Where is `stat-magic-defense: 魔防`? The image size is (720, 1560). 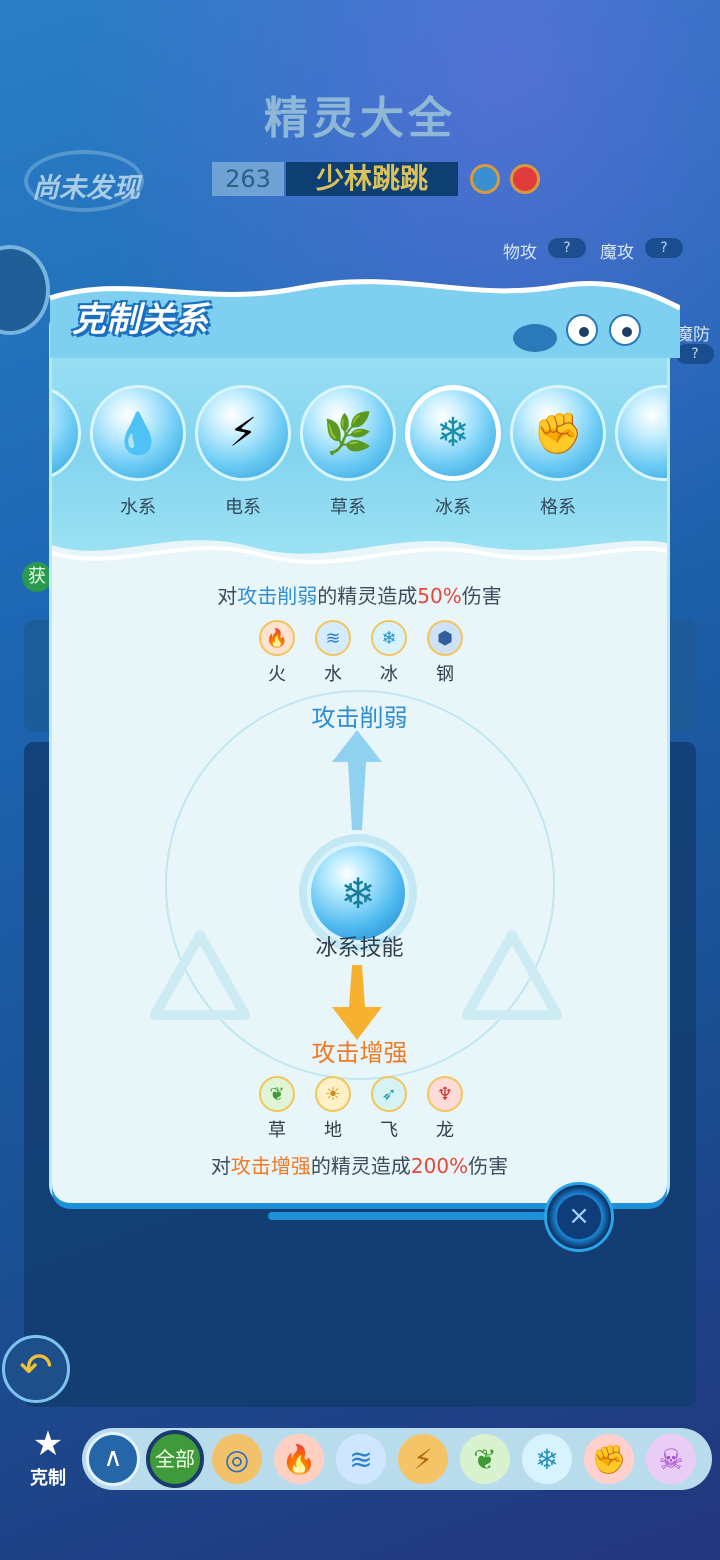
stat-magic-defense: 魔防 is located at coordinates (693, 335).